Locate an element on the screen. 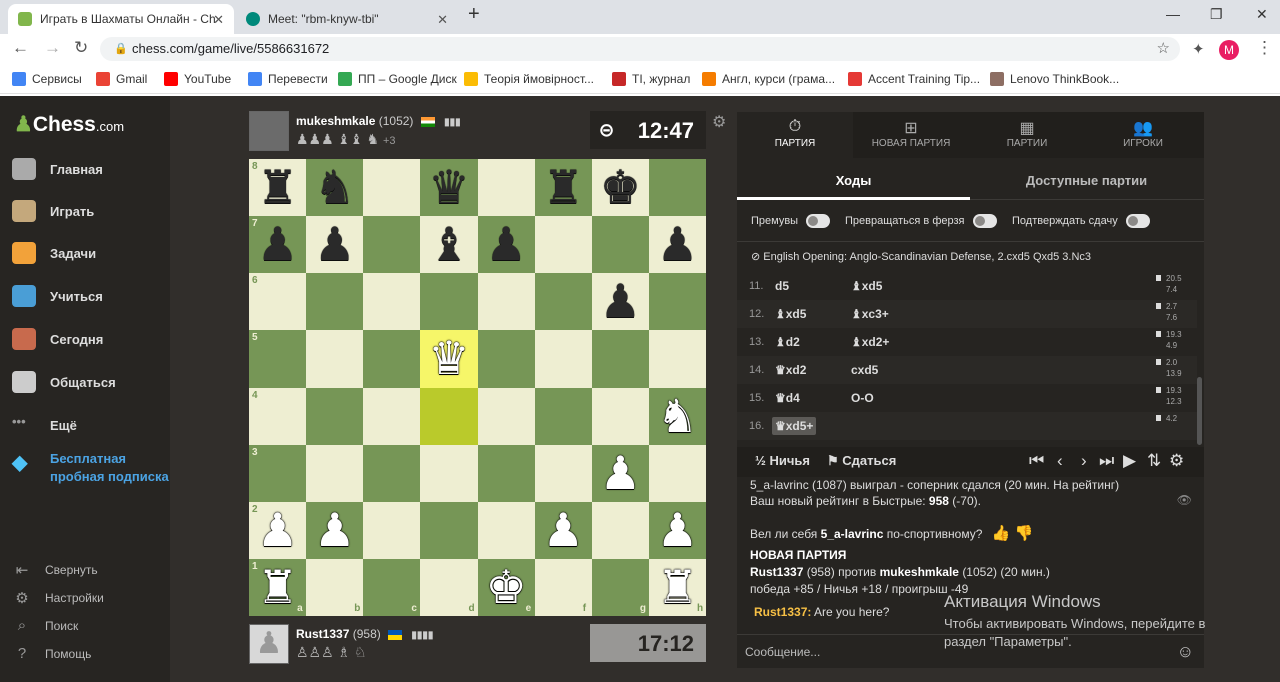  bookmark-item: ПП – Google Диск is located at coordinates (397, 79).